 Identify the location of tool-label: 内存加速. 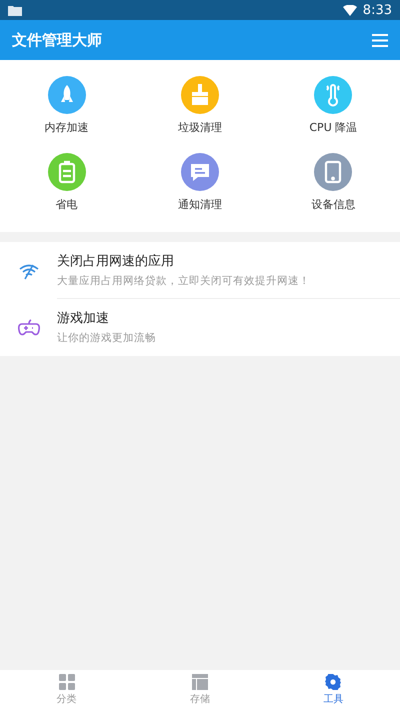
(66, 127).